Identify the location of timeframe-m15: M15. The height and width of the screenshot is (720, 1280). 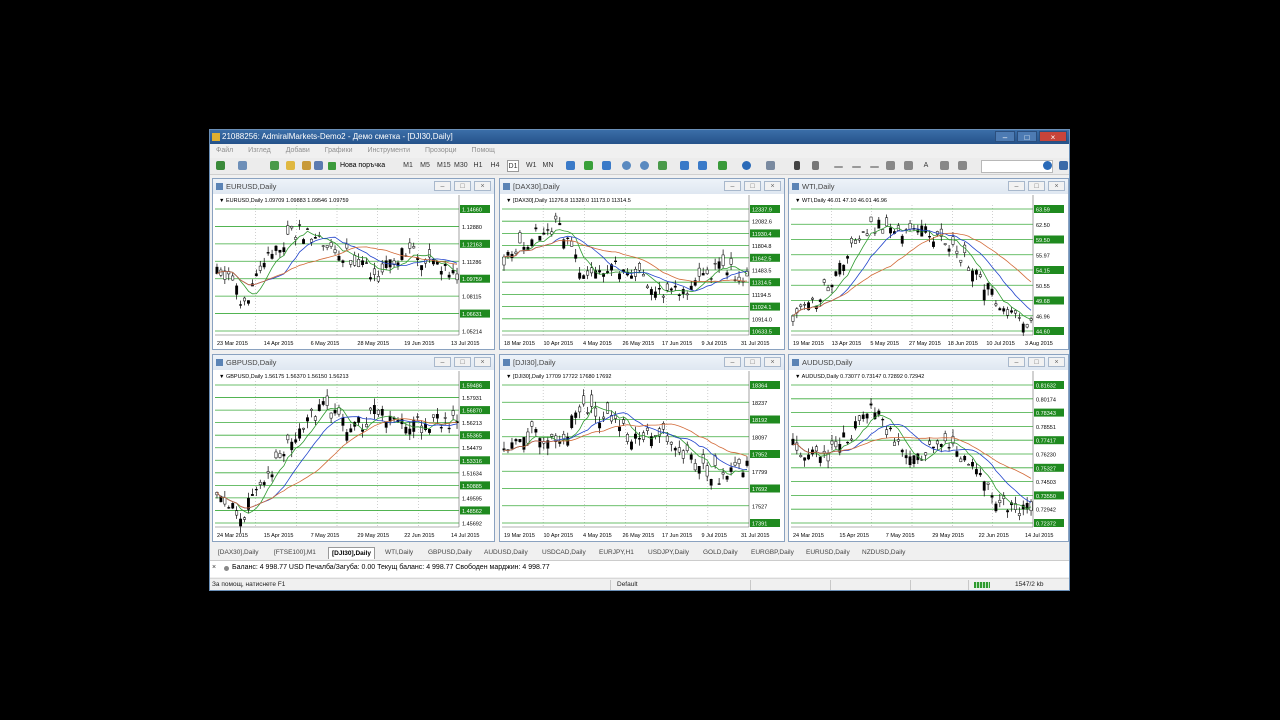
(444, 166).